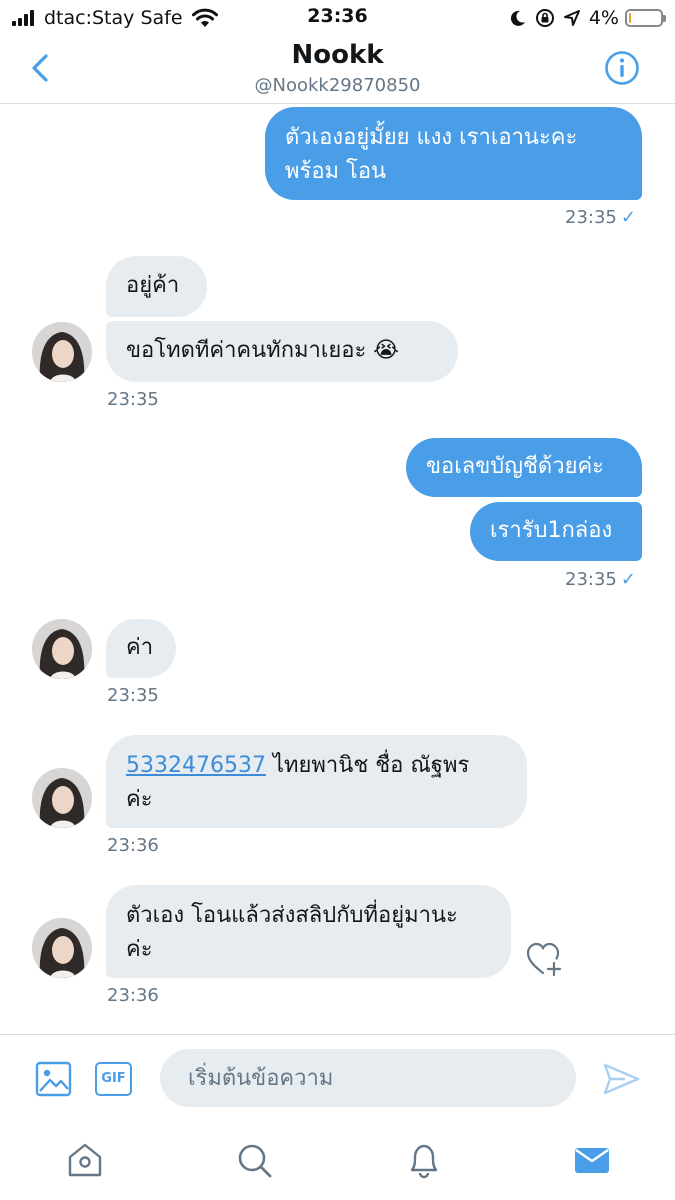 This screenshot has height=1200, width=675. I want to click on message-line: ค่า, so click(140, 647).